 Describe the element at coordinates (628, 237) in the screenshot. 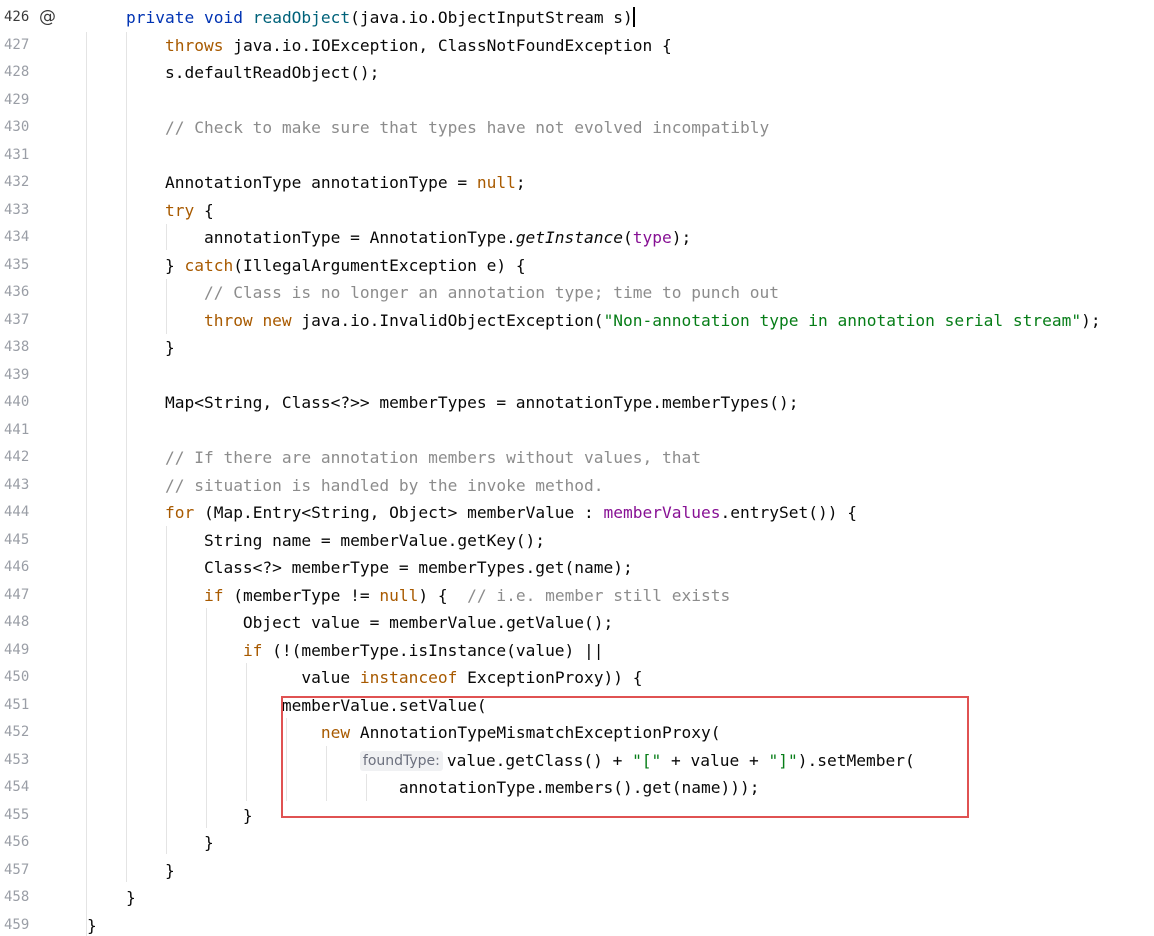

I see `code-token: (` at that location.